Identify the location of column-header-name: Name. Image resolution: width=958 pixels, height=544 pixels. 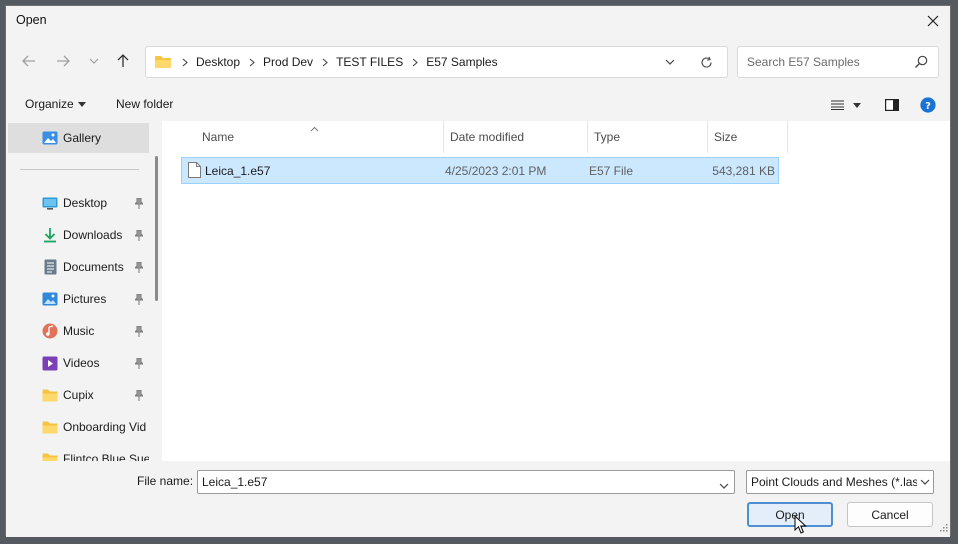
(218, 137).